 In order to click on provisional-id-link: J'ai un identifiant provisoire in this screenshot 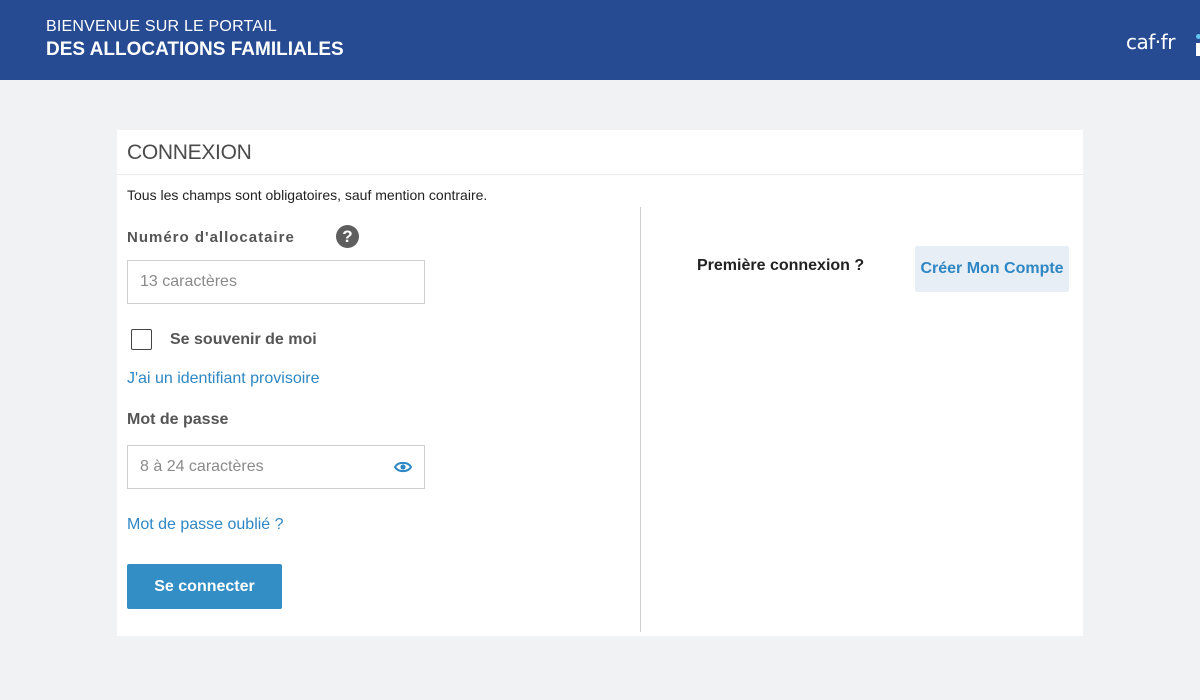, I will do `click(223, 379)`.